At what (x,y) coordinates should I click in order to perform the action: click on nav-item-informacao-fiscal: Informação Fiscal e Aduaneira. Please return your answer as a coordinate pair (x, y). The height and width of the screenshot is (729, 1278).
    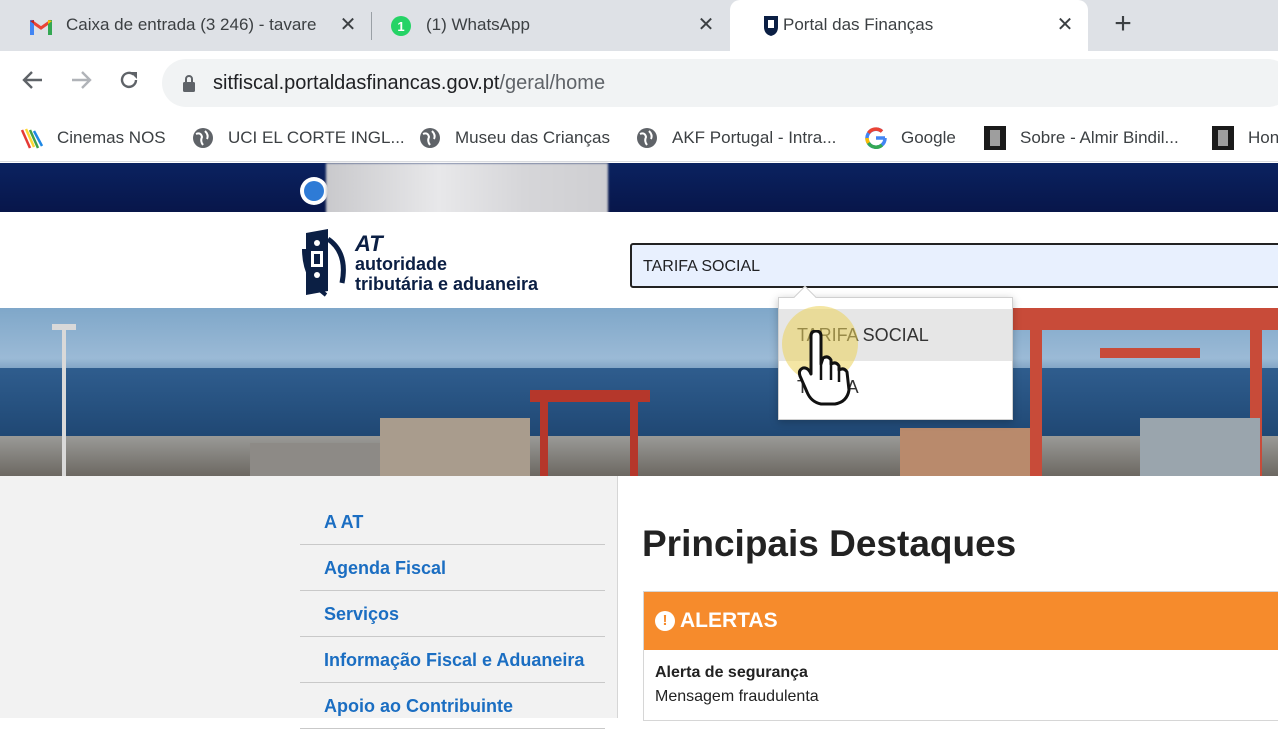
    Looking at the image, I should click on (452, 660).